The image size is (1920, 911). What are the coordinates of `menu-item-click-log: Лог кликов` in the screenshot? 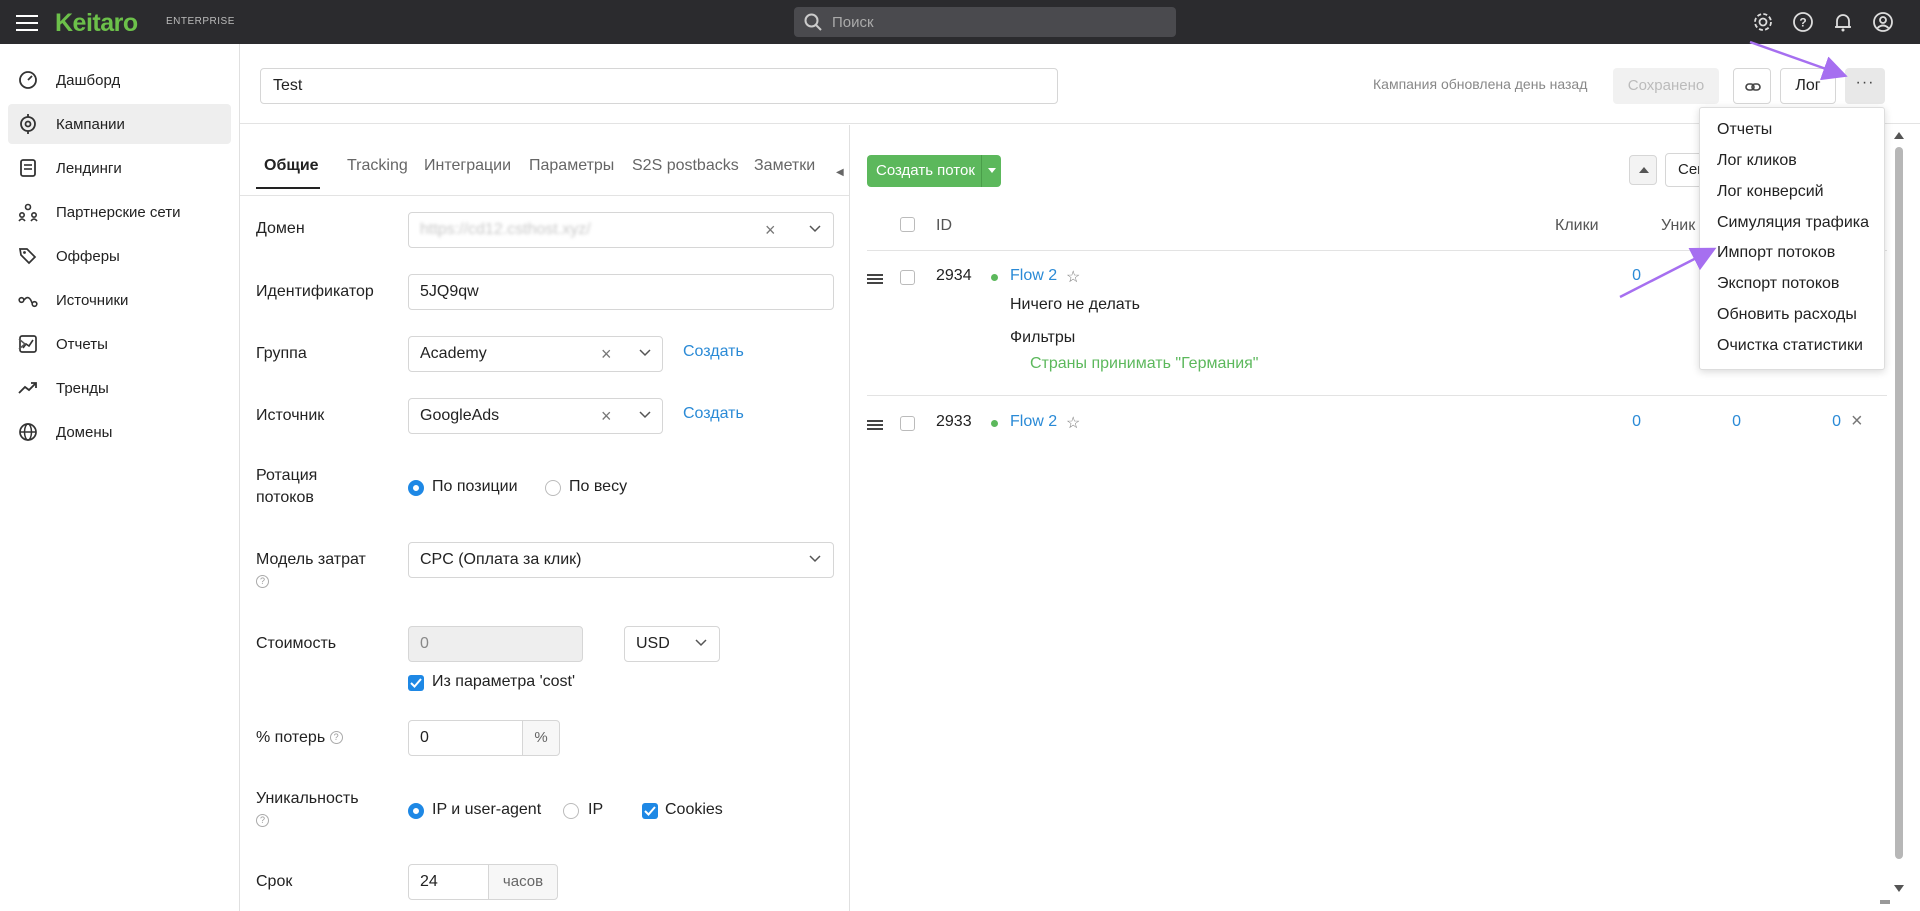 It's located at (1757, 161).